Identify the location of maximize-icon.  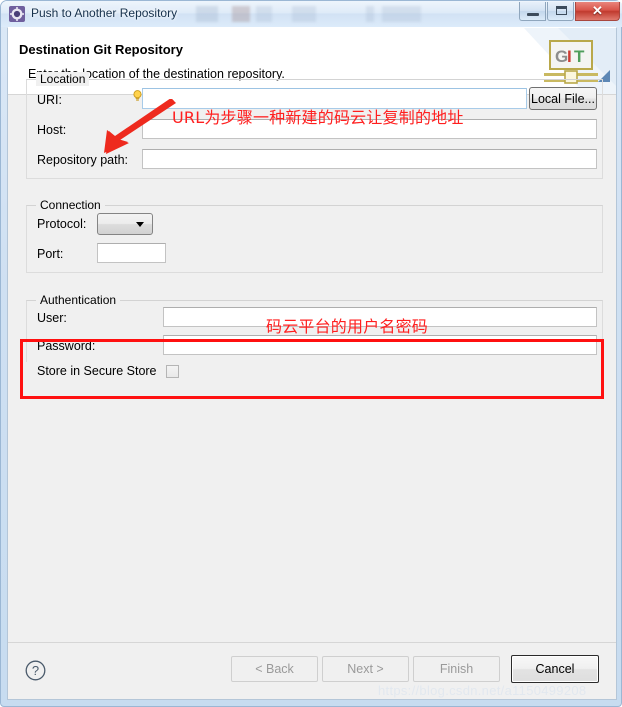
(561, 10).